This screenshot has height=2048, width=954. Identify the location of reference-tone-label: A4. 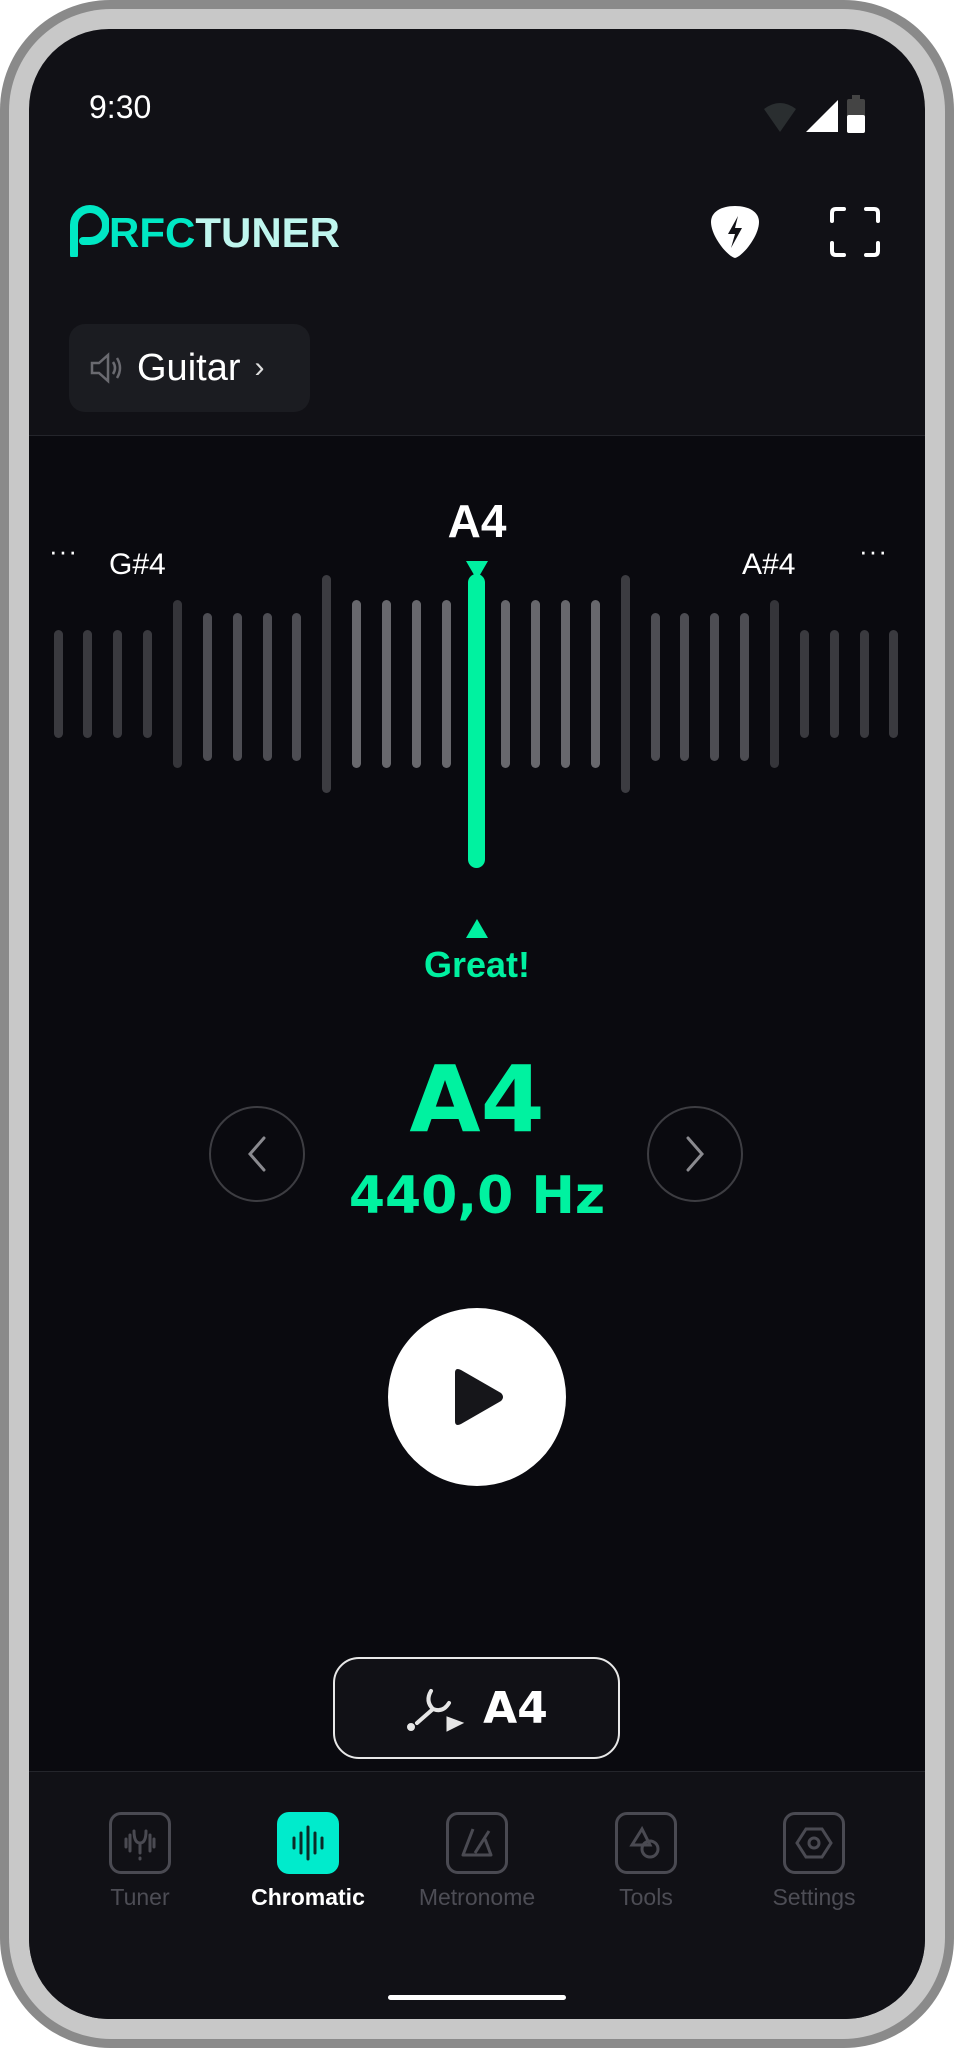
(515, 1708).